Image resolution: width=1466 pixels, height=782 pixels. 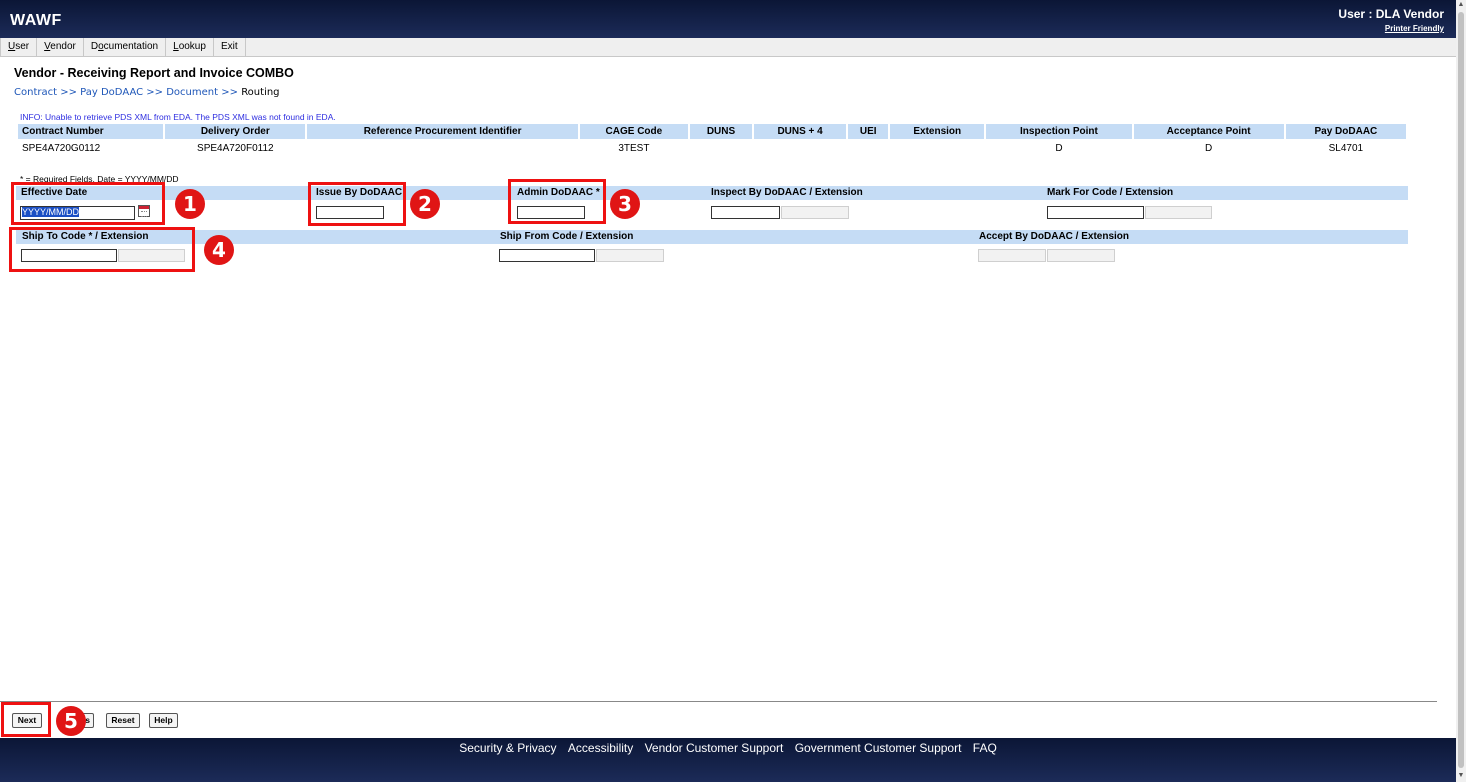 I want to click on cell-duns, so click(x=721, y=148).